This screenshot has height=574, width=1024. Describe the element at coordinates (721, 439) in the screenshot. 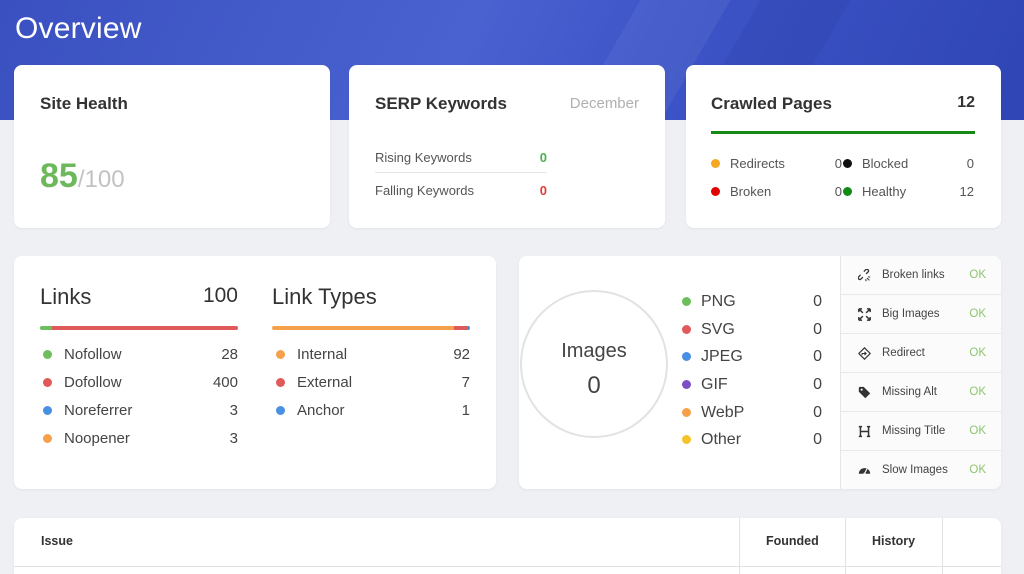

I see `other-label: Other` at that location.